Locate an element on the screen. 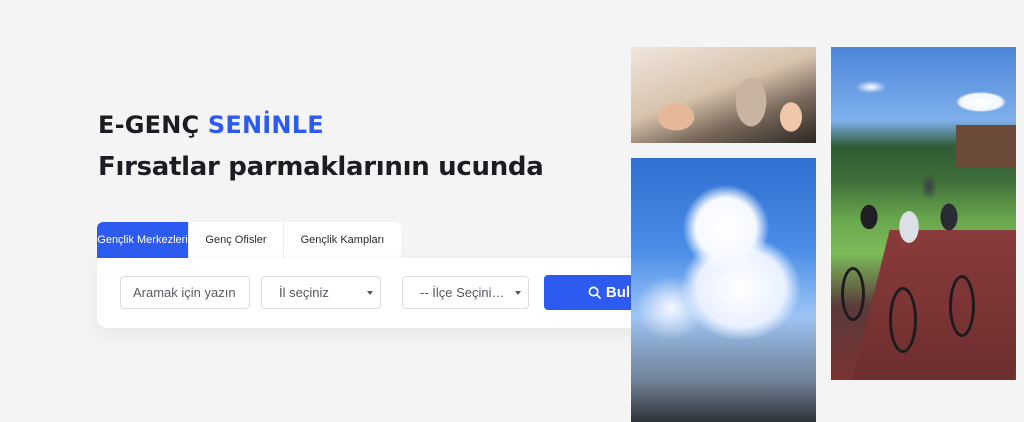 The width and height of the screenshot is (1024, 422). district-select: -- İlçe Seçiniz -- is located at coordinates (465, 292).